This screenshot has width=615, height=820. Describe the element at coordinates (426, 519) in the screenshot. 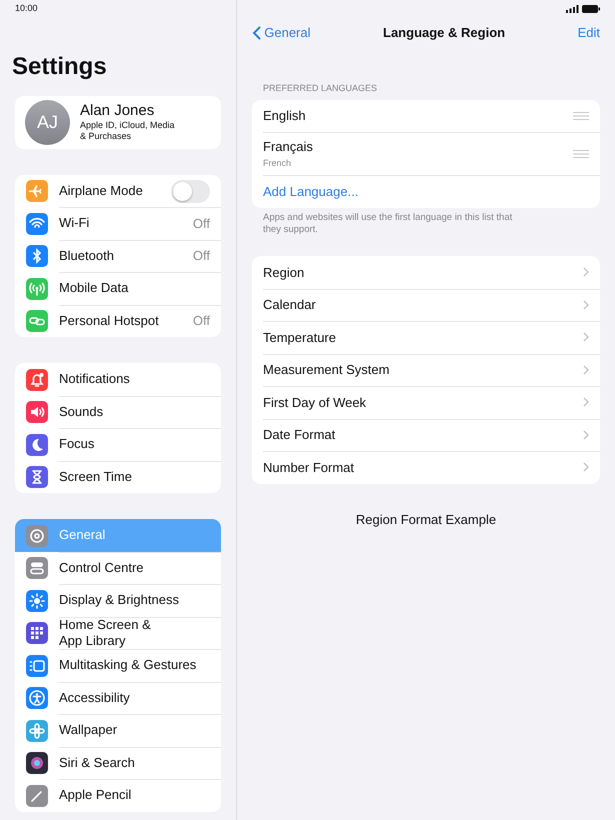

I see `section-label: Region Format Example` at that location.